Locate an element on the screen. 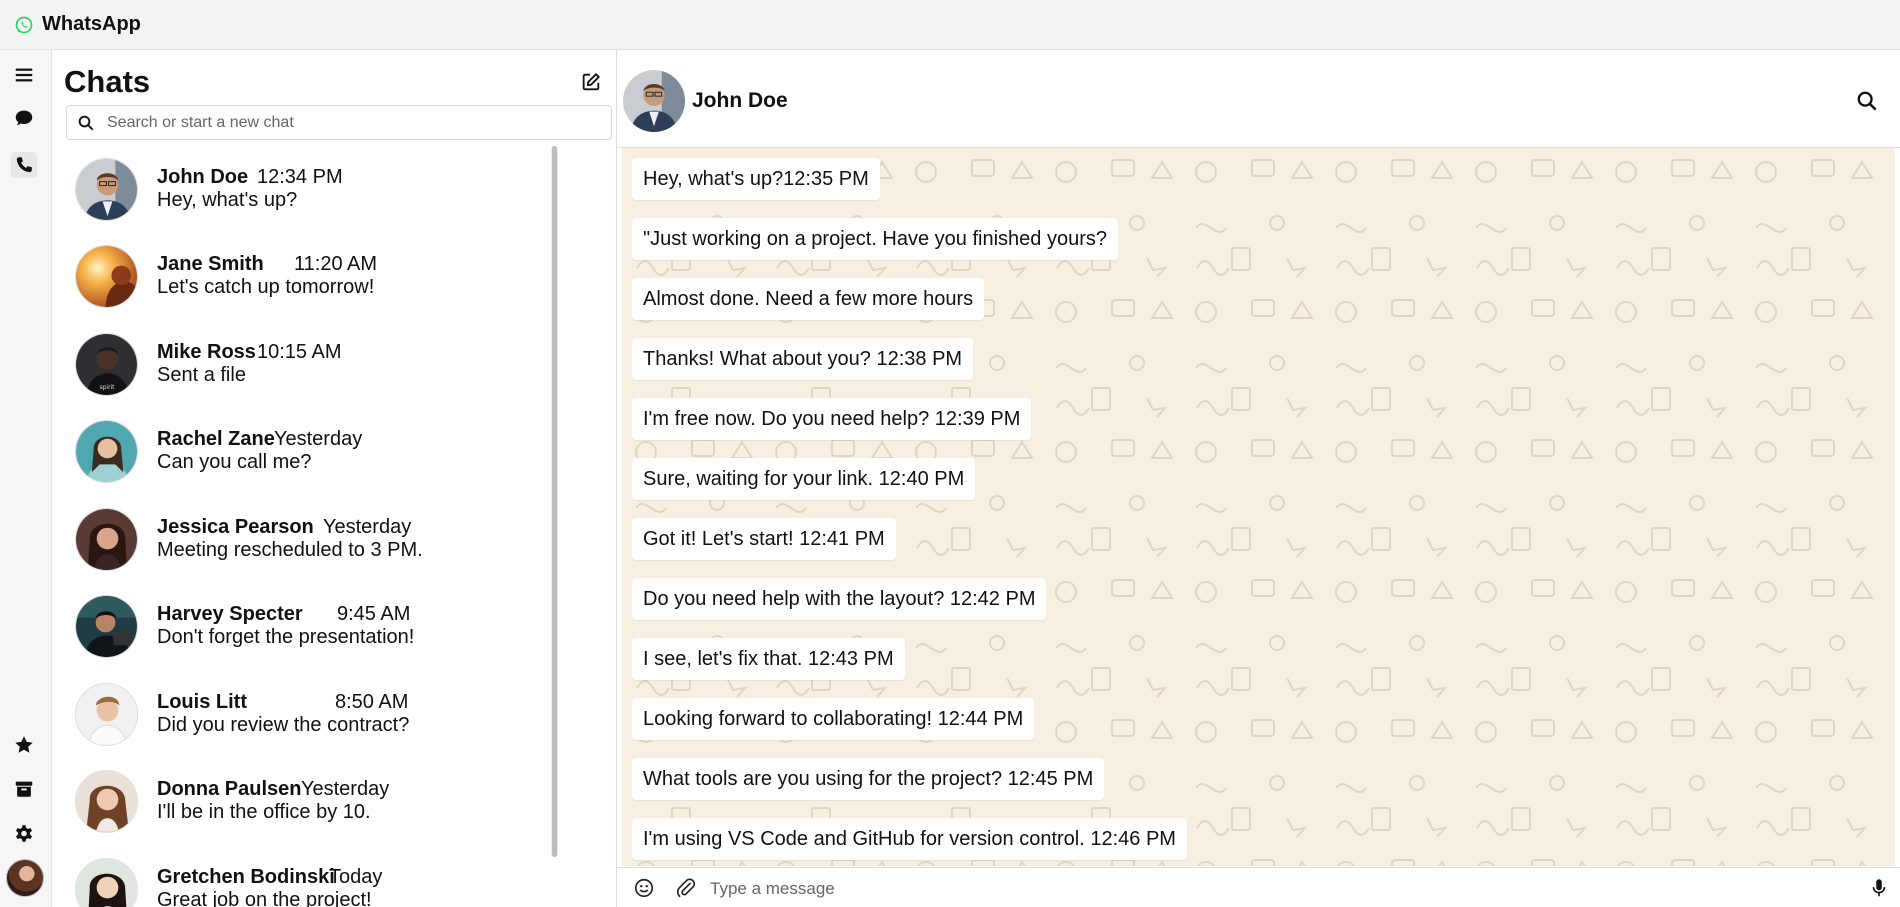 The height and width of the screenshot is (907, 1900). attach-icon is located at coordinates (686, 888).